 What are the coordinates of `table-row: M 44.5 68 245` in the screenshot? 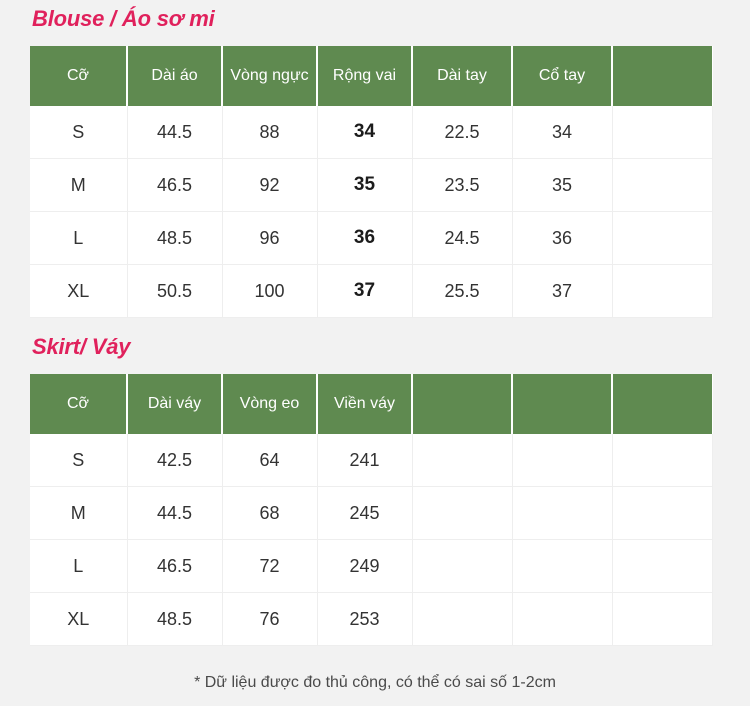 It's located at (371, 513).